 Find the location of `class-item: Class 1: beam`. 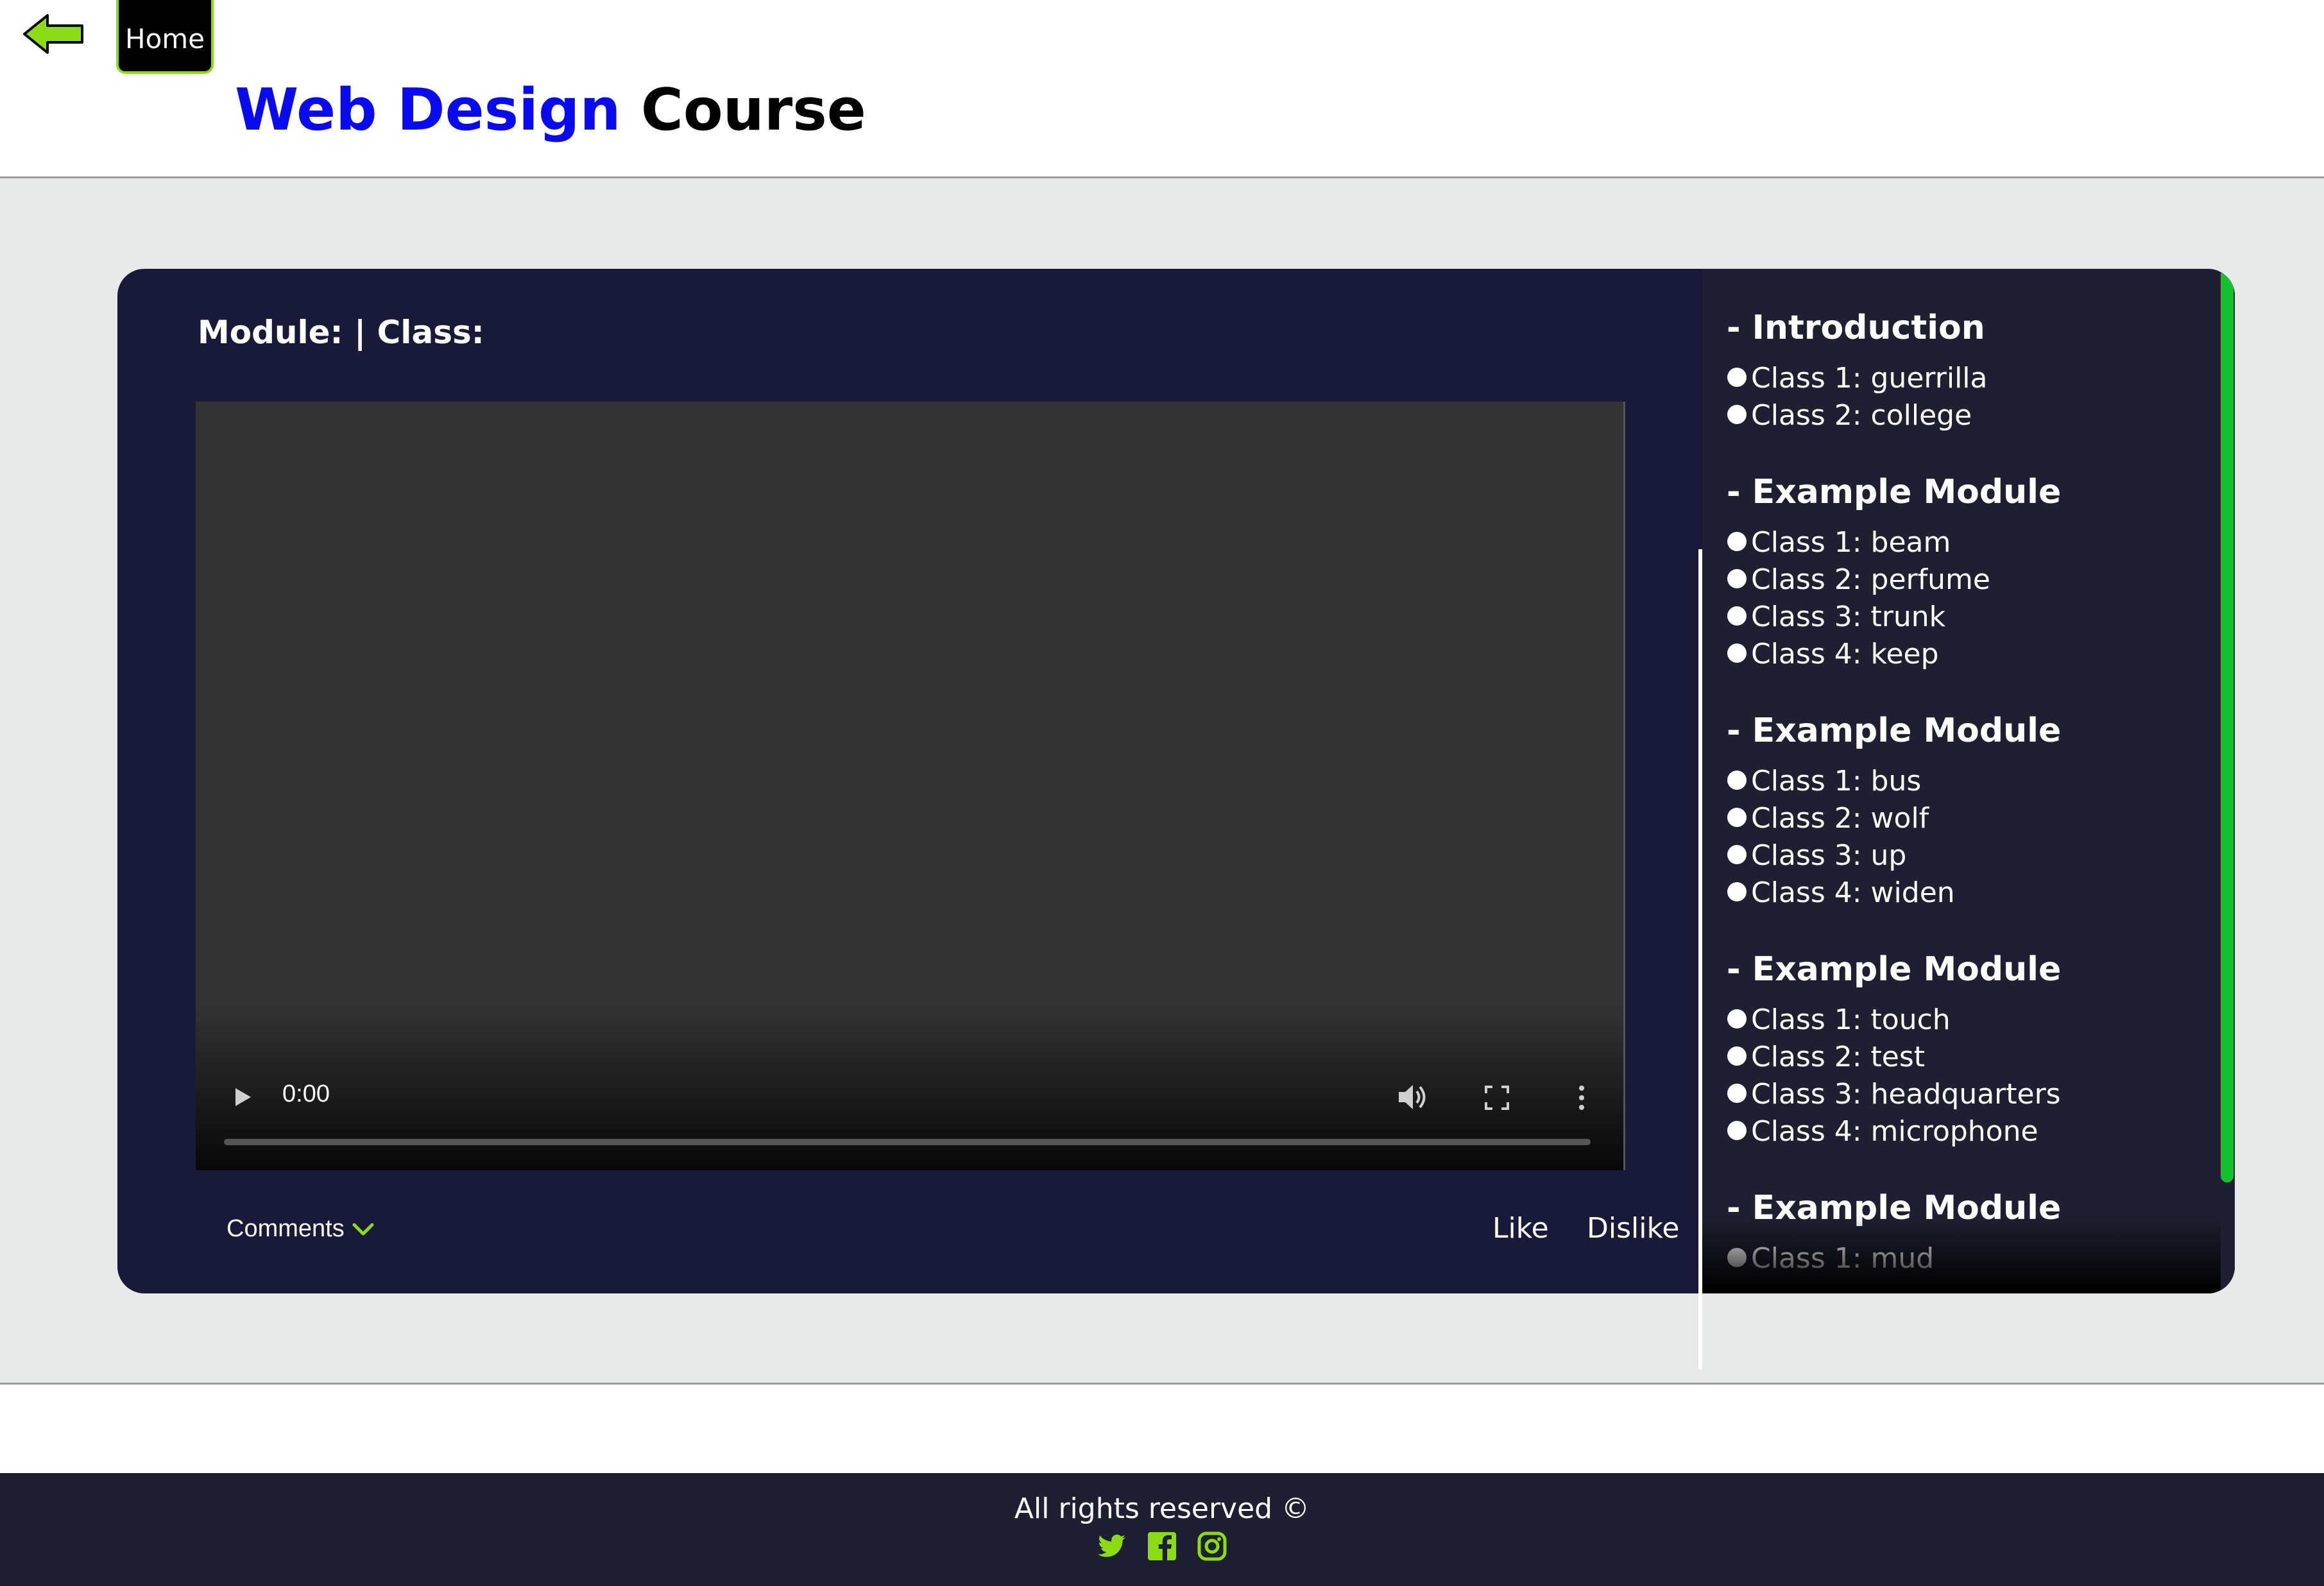

class-item: Class 1: beam is located at coordinates (1894, 542).